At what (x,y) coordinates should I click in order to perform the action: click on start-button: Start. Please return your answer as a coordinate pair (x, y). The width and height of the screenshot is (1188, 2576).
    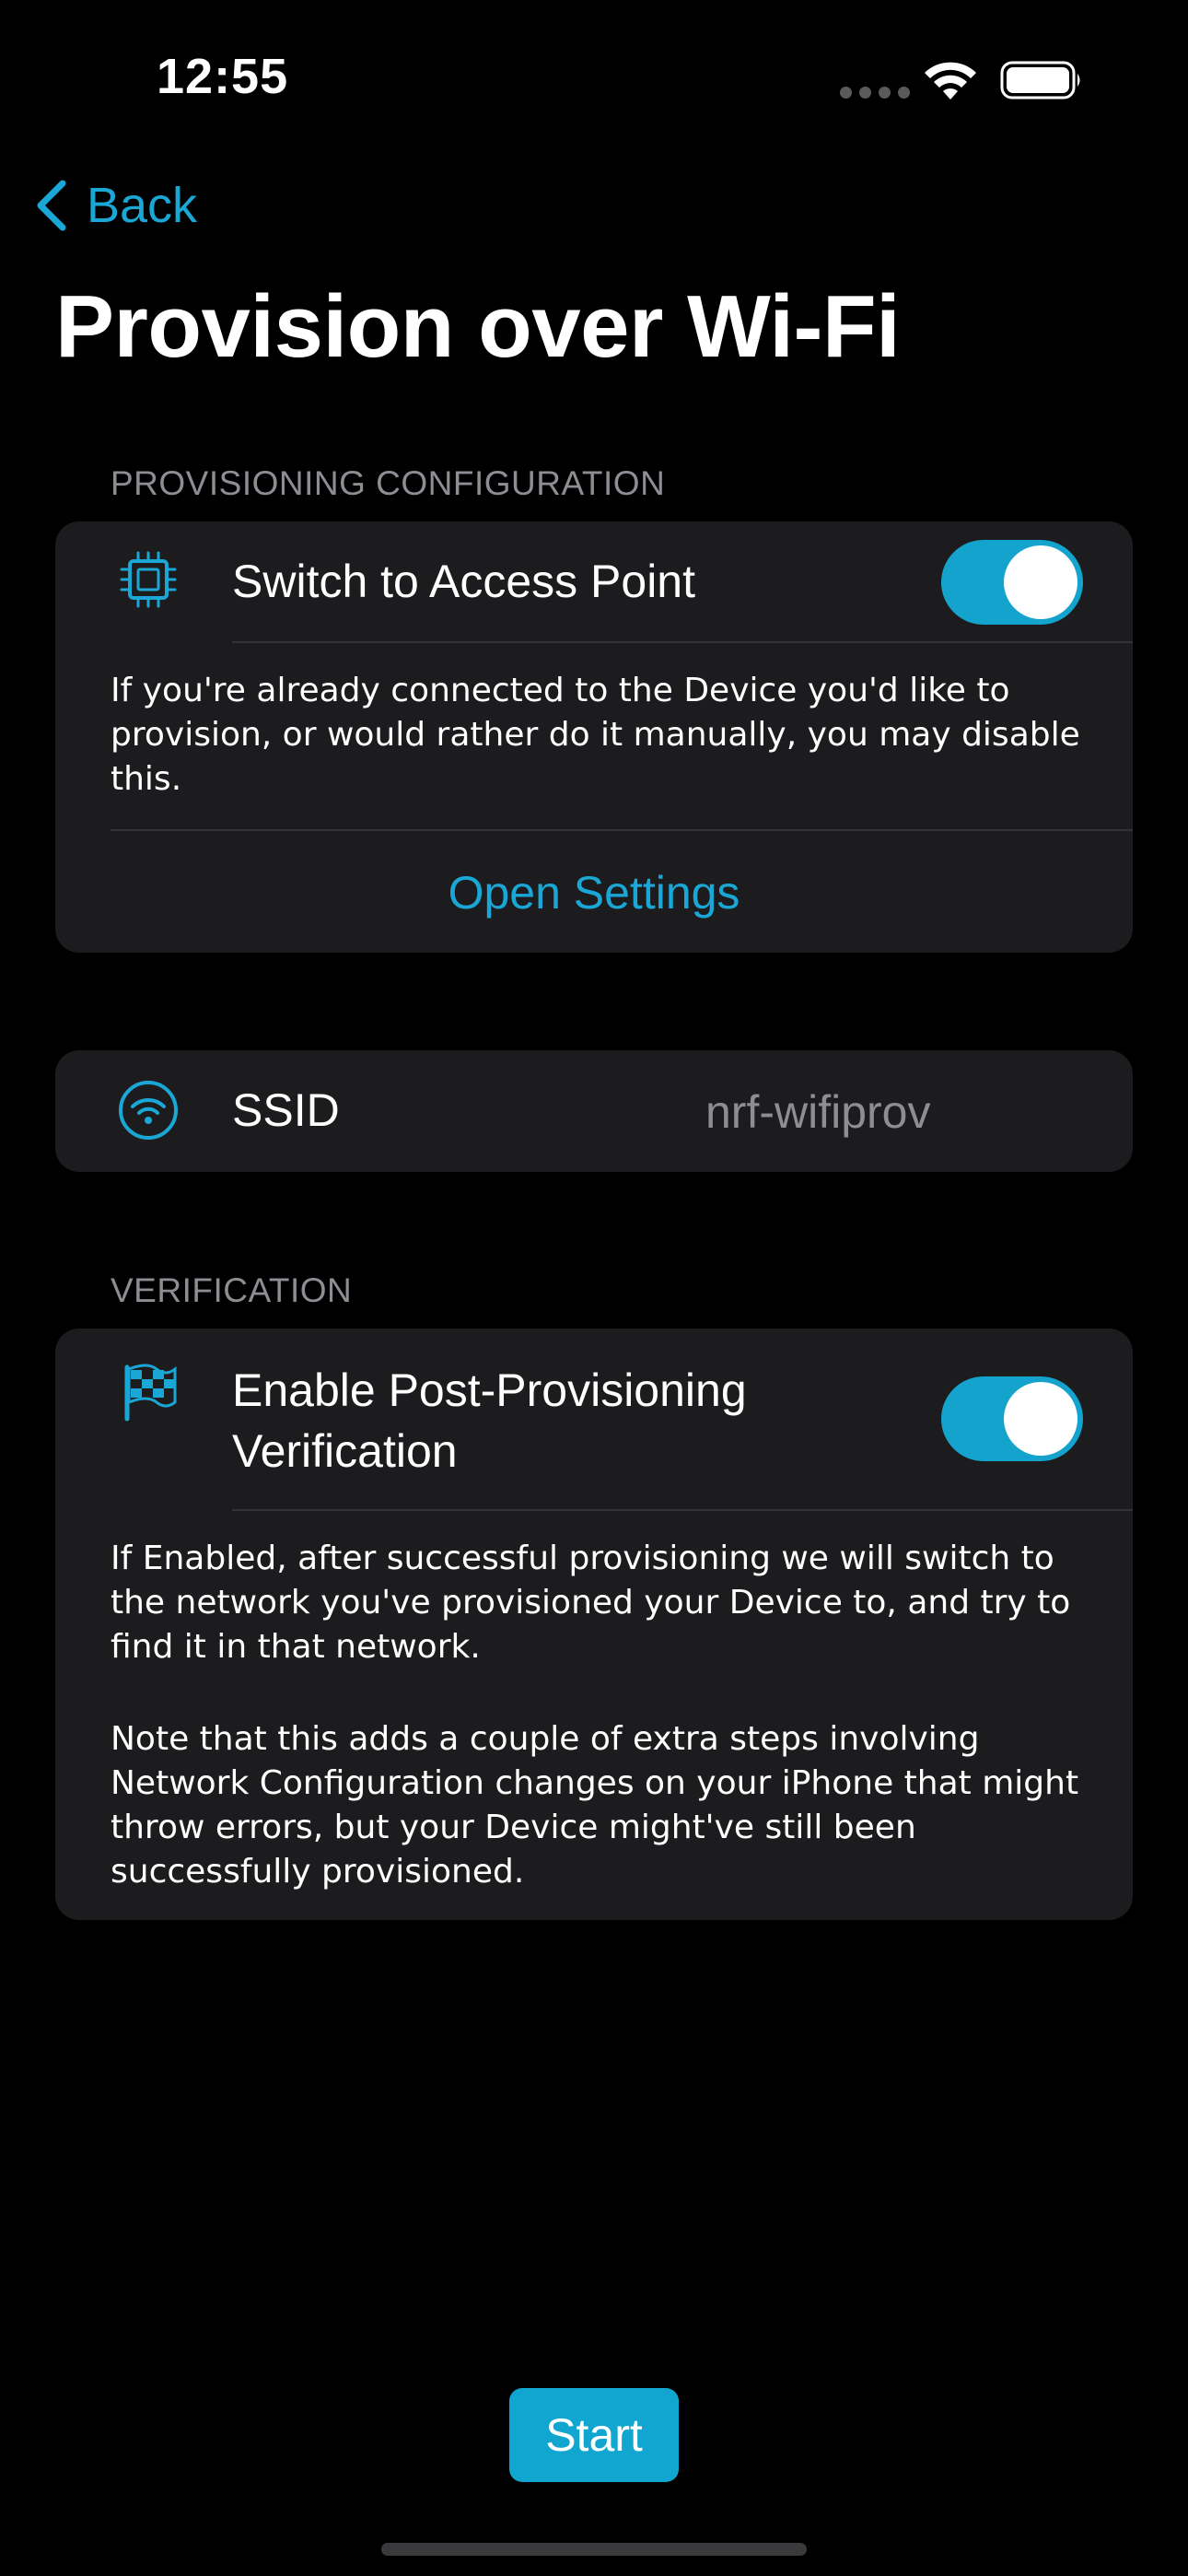
    Looking at the image, I should click on (594, 2435).